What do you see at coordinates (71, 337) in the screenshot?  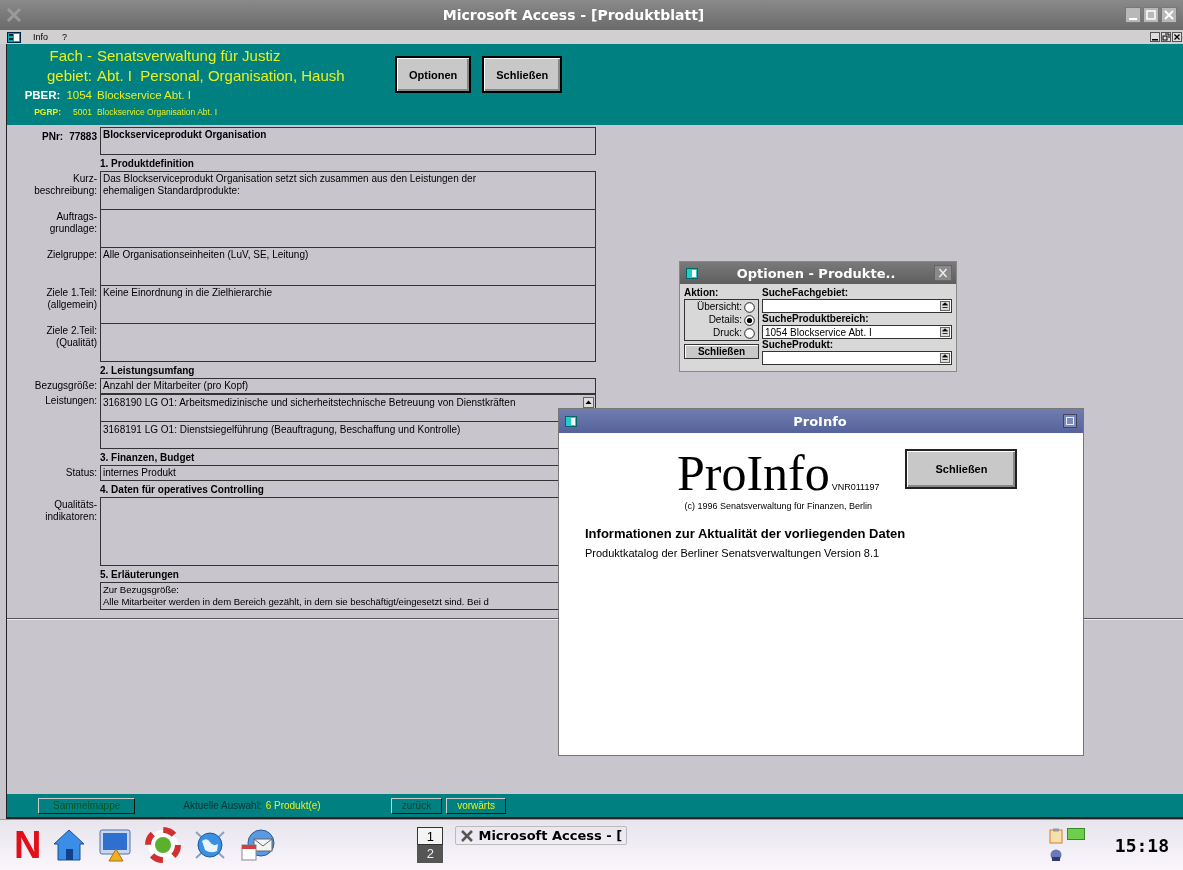 I see `field-label: Ziele 2.Teil: (Qualität)` at bounding box center [71, 337].